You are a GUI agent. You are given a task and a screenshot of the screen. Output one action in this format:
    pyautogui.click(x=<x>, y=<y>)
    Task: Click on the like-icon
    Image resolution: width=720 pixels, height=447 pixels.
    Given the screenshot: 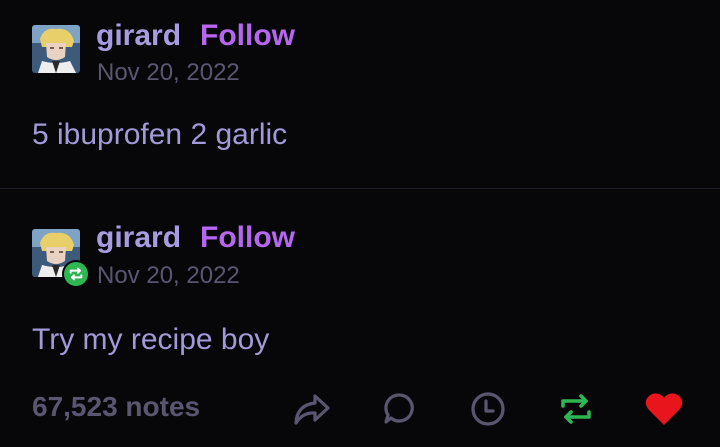 What is the action you would take?
    pyautogui.click(x=664, y=409)
    